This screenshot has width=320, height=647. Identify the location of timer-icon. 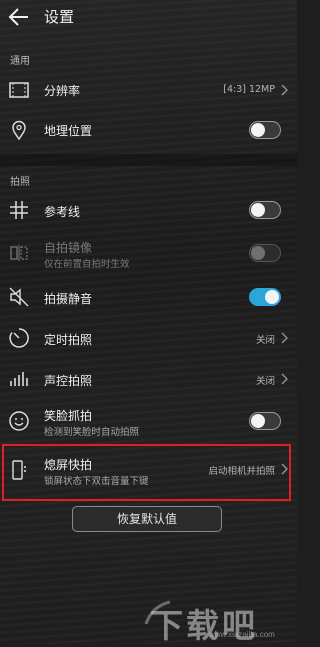
(19, 338).